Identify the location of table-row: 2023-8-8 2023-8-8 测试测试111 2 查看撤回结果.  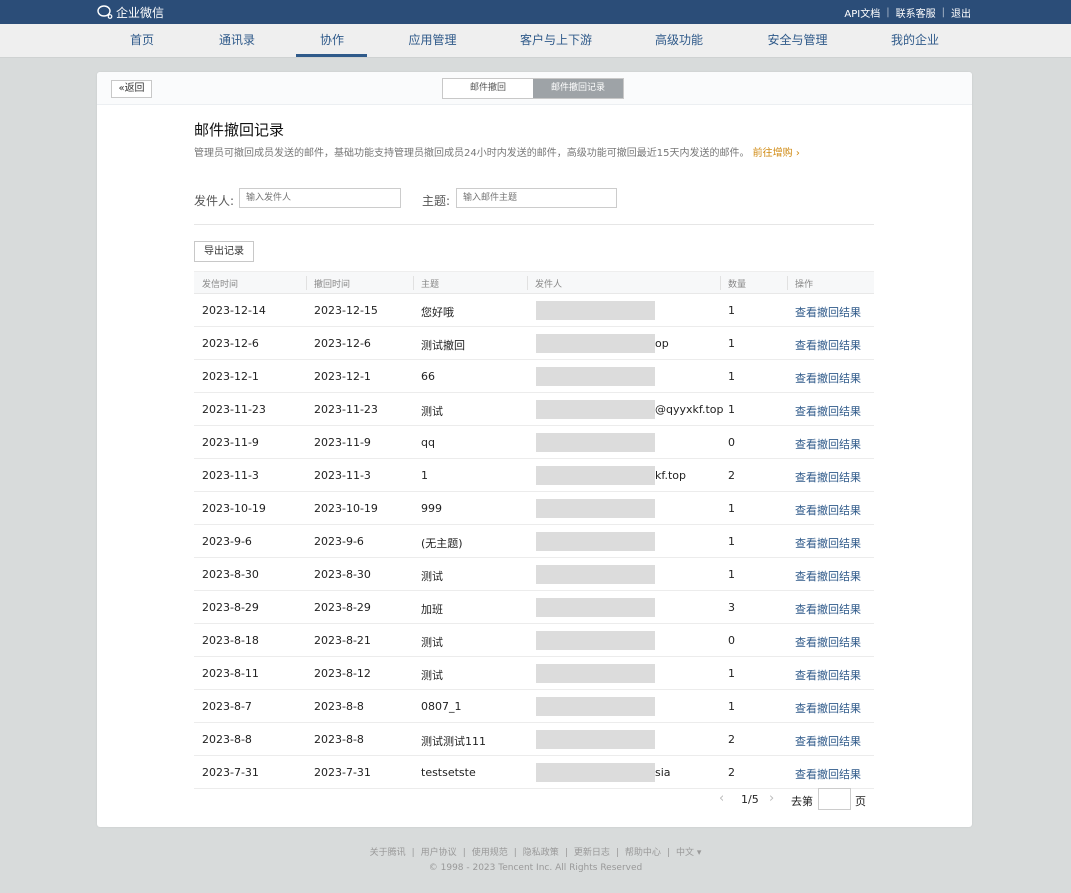
(534, 739).